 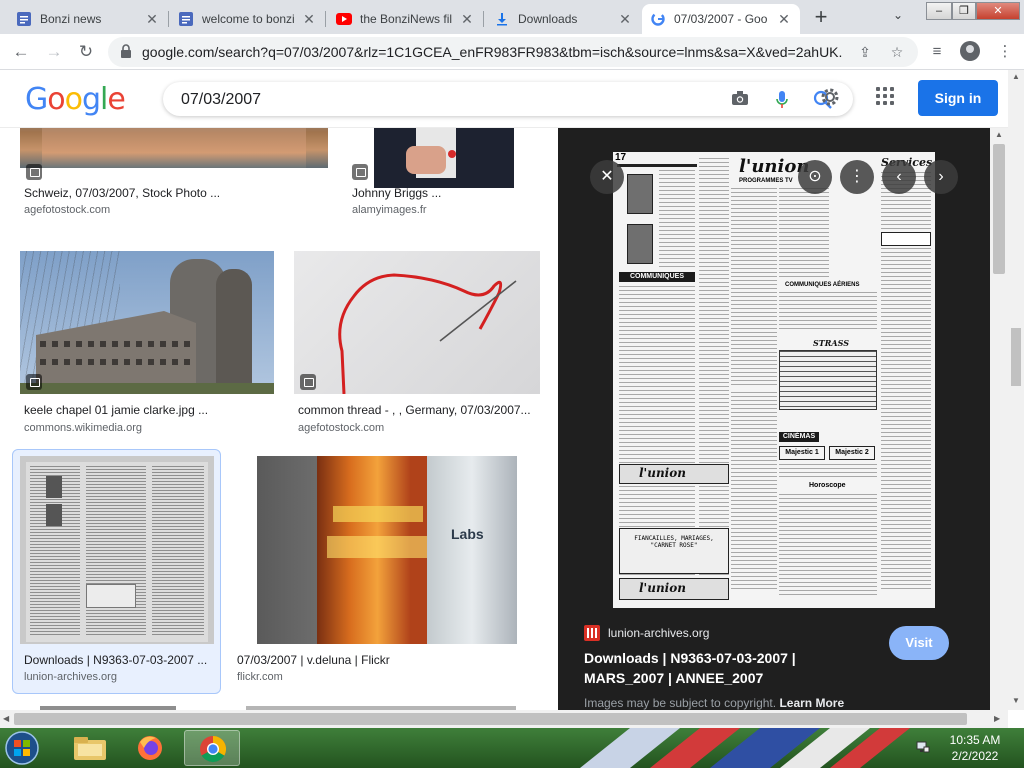 What do you see at coordinates (21, 52) in the screenshot?
I see `back-arrow-icon: ←` at bounding box center [21, 52].